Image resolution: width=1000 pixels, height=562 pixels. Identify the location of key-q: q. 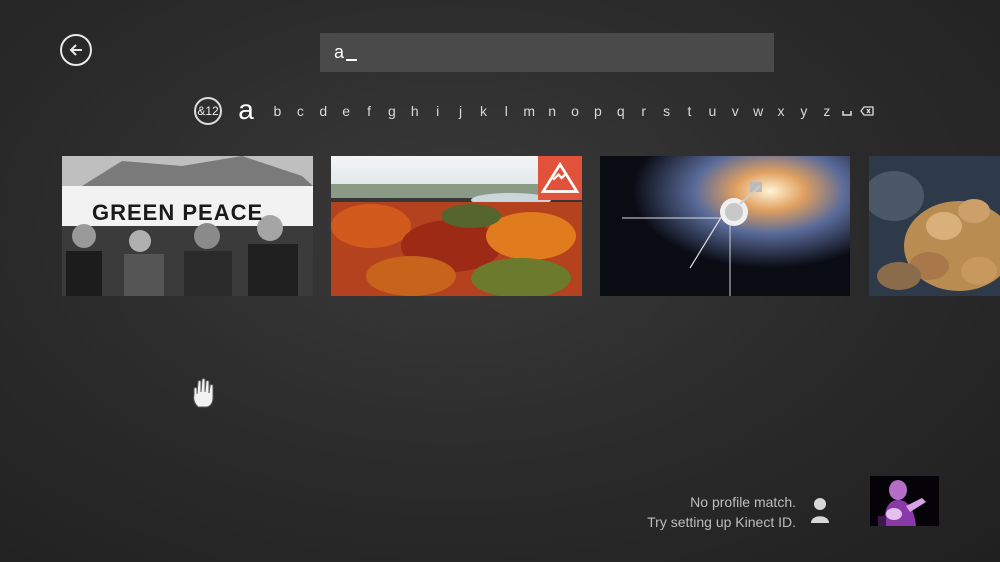
(620, 111).